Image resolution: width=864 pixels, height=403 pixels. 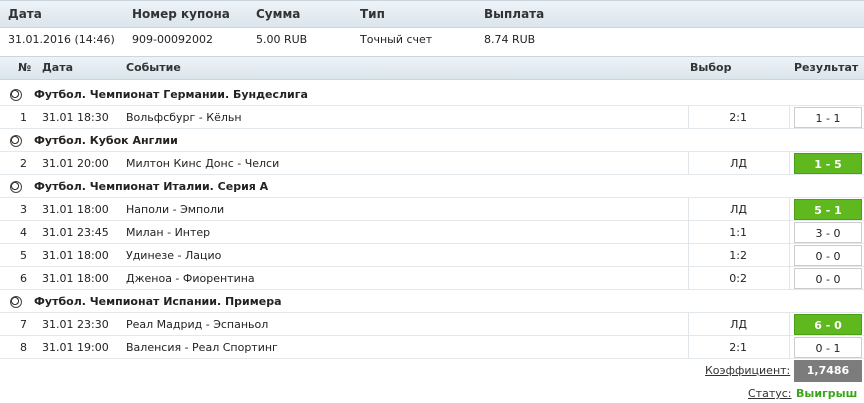 What do you see at coordinates (432, 95) in the screenshot?
I see `tournament-header: Футбол. Чемпионат Германии. Бундеслига` at bounding box center [432, 95].